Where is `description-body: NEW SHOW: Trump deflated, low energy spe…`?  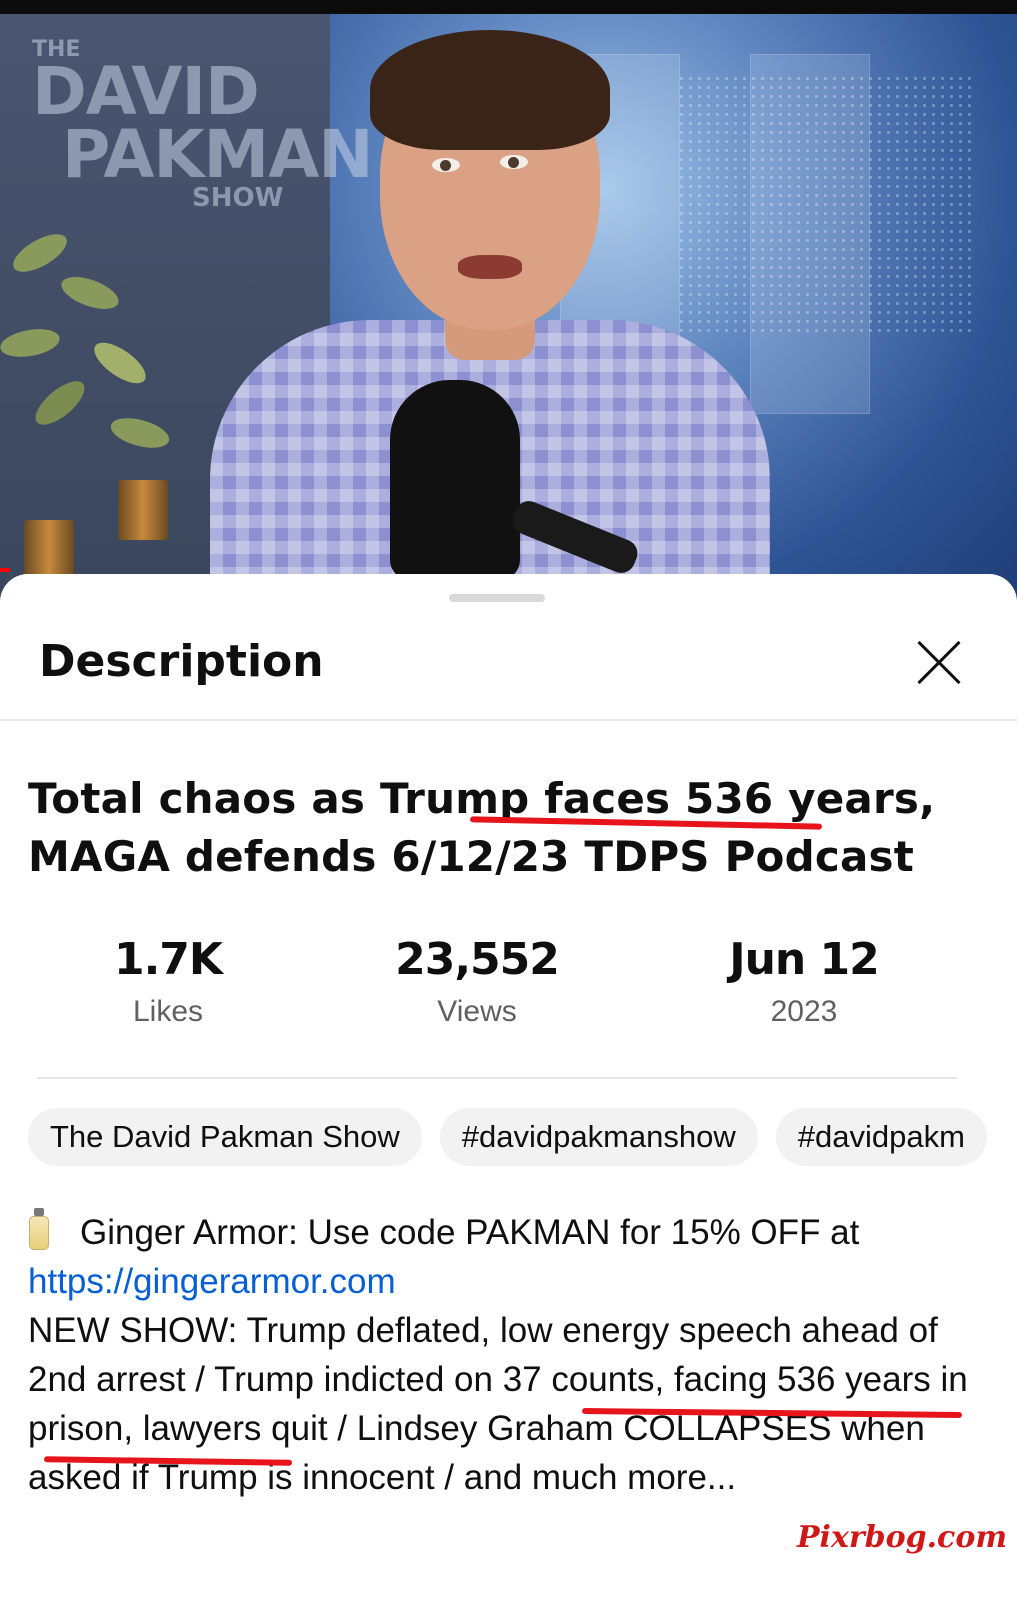 description-body: NEW SHOW: Trump deflated, low energy spe… is located at coordinates (498, 1404).